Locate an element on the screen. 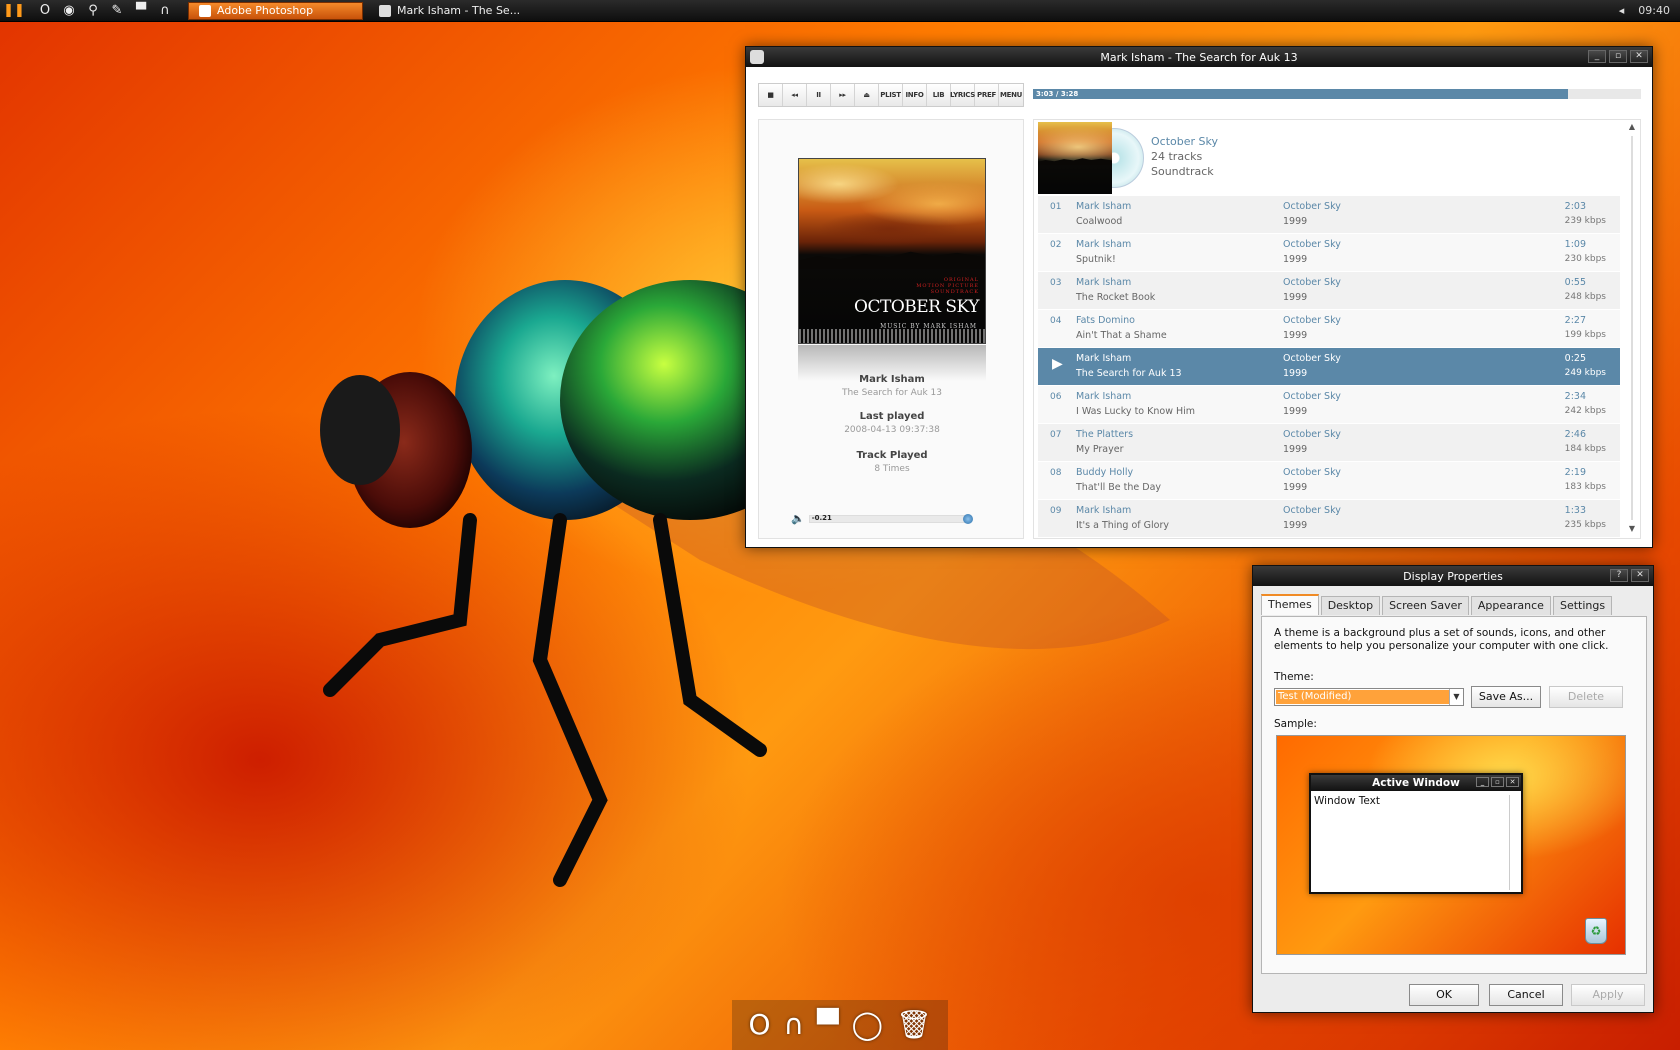 The height and width of the screenshot is (1050, 1680). stop-button: ■ is located at coordinates (771, 95).